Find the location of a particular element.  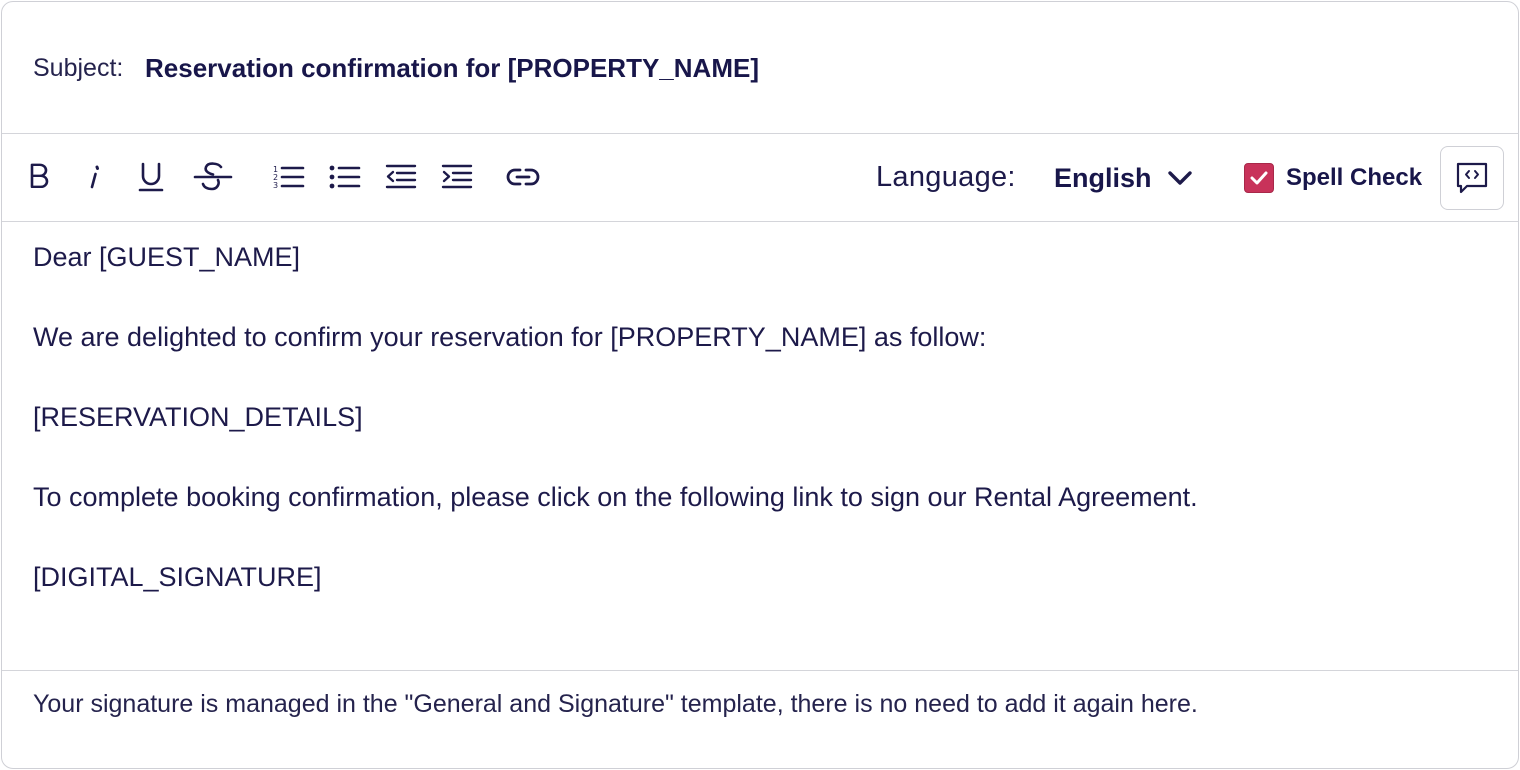

view-source-button is located at coordinates (1472, 178).